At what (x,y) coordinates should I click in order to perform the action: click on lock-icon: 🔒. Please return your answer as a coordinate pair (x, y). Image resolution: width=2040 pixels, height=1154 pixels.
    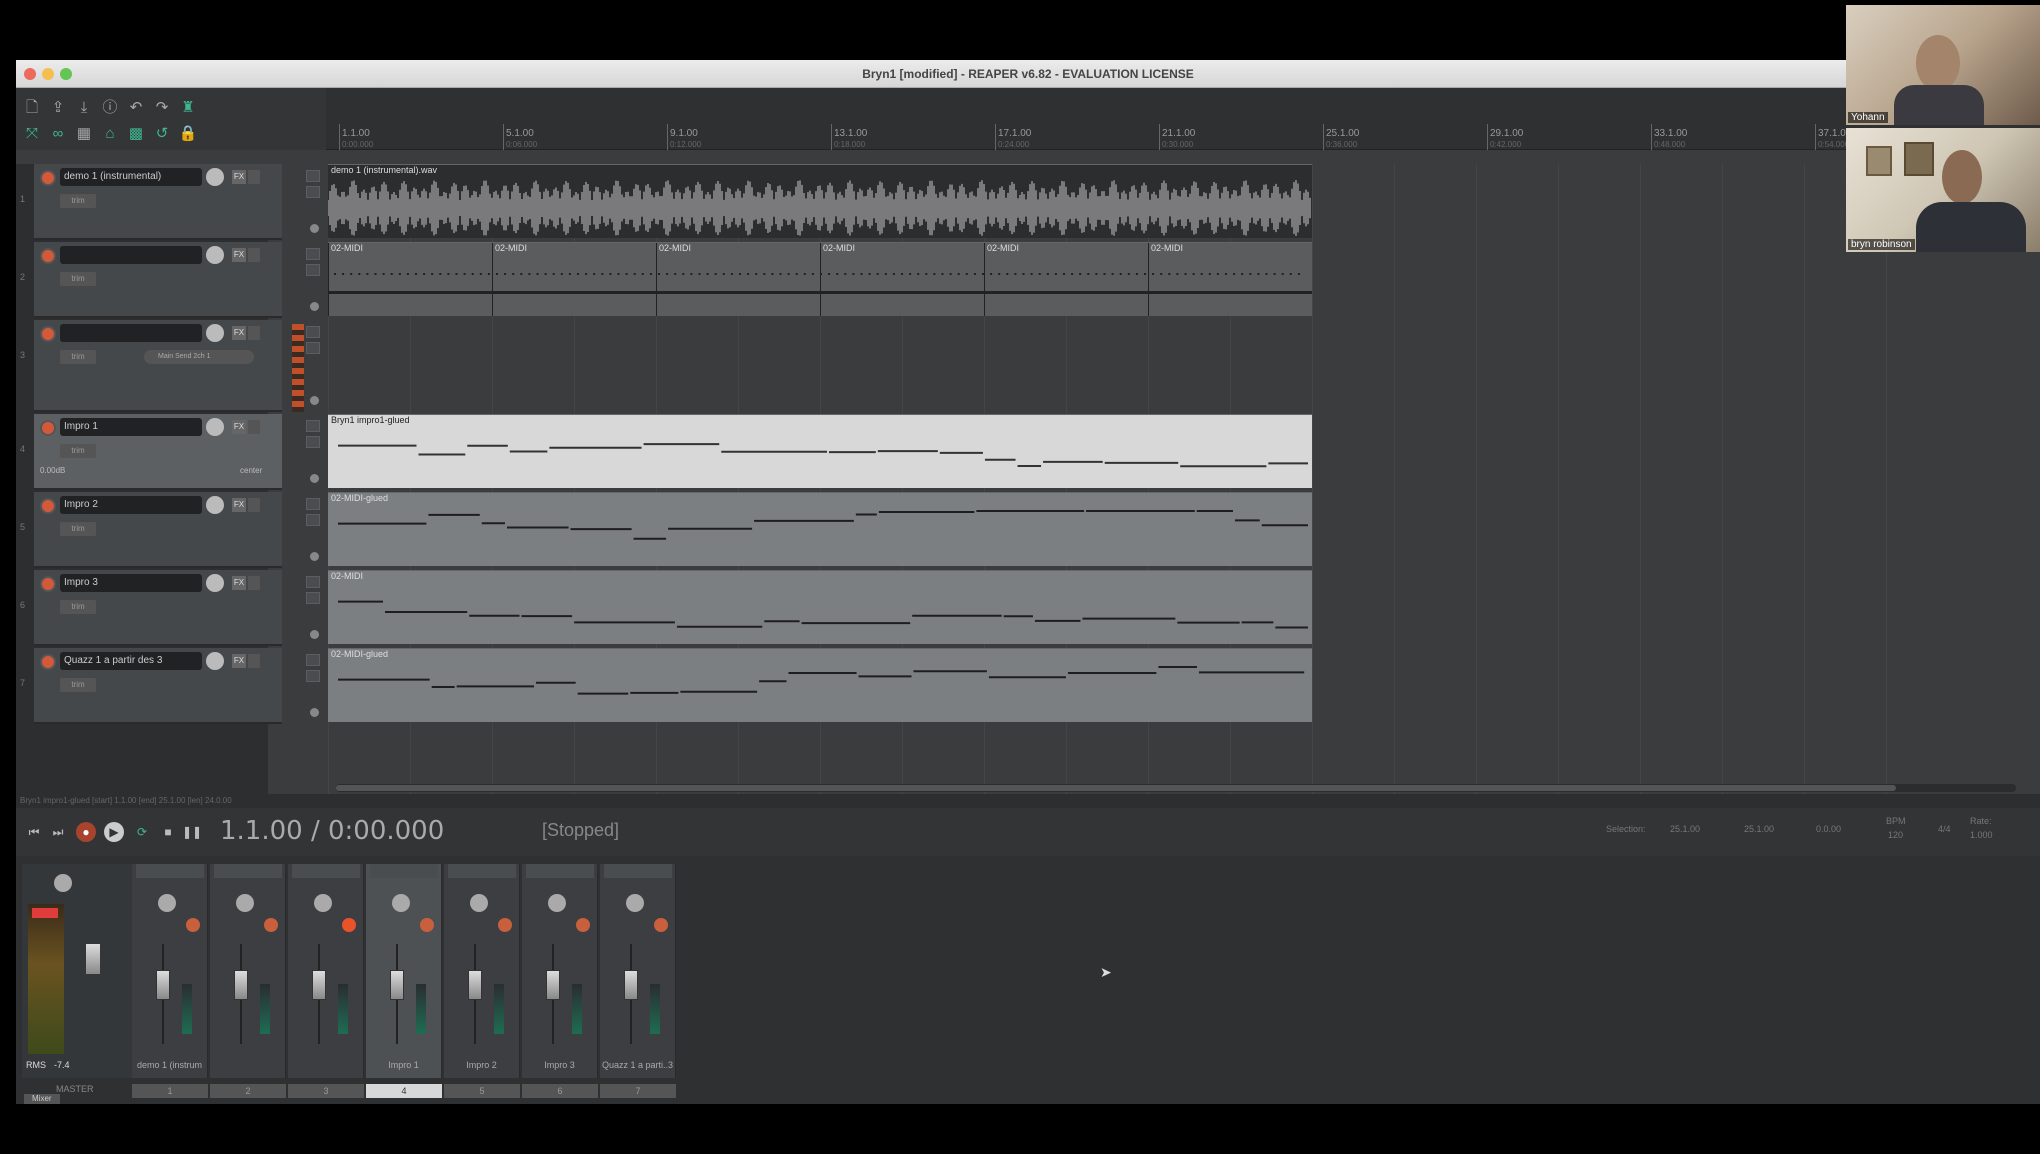
    Looking at the image, I should click on (188, 134).